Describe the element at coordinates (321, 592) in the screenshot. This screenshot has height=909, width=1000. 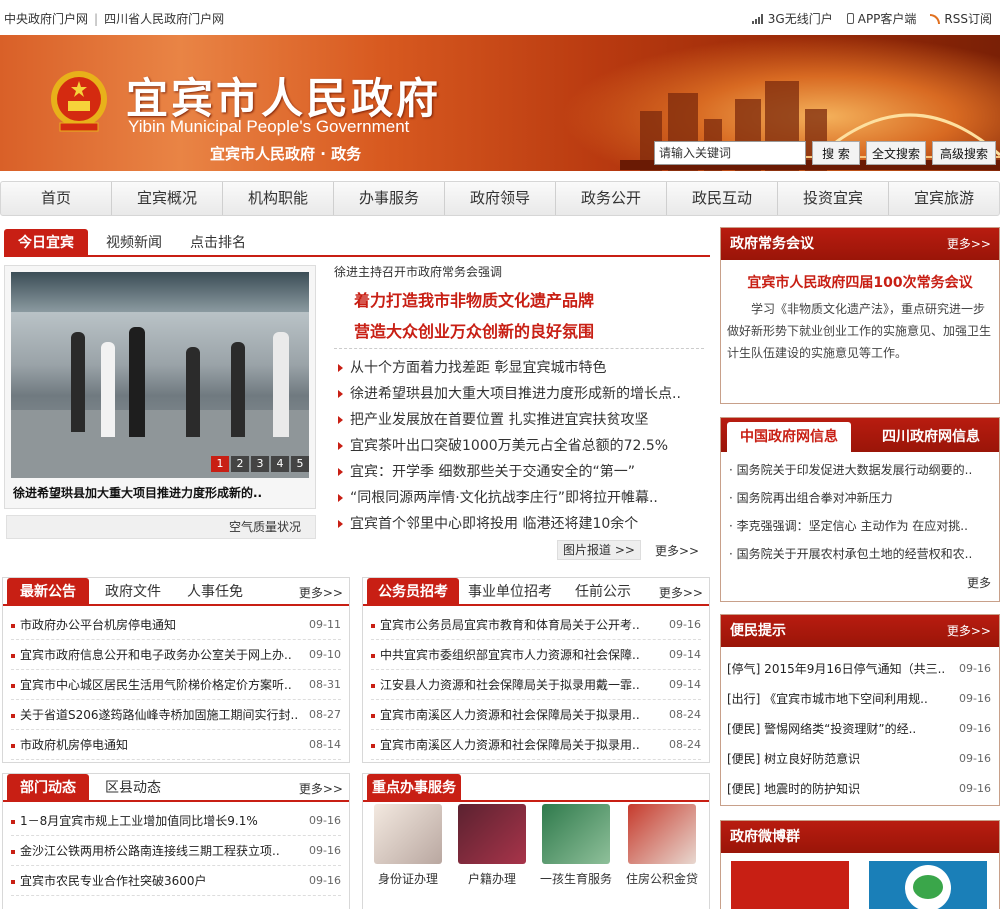
I see `notice-more-link: 更多>>` at that location.